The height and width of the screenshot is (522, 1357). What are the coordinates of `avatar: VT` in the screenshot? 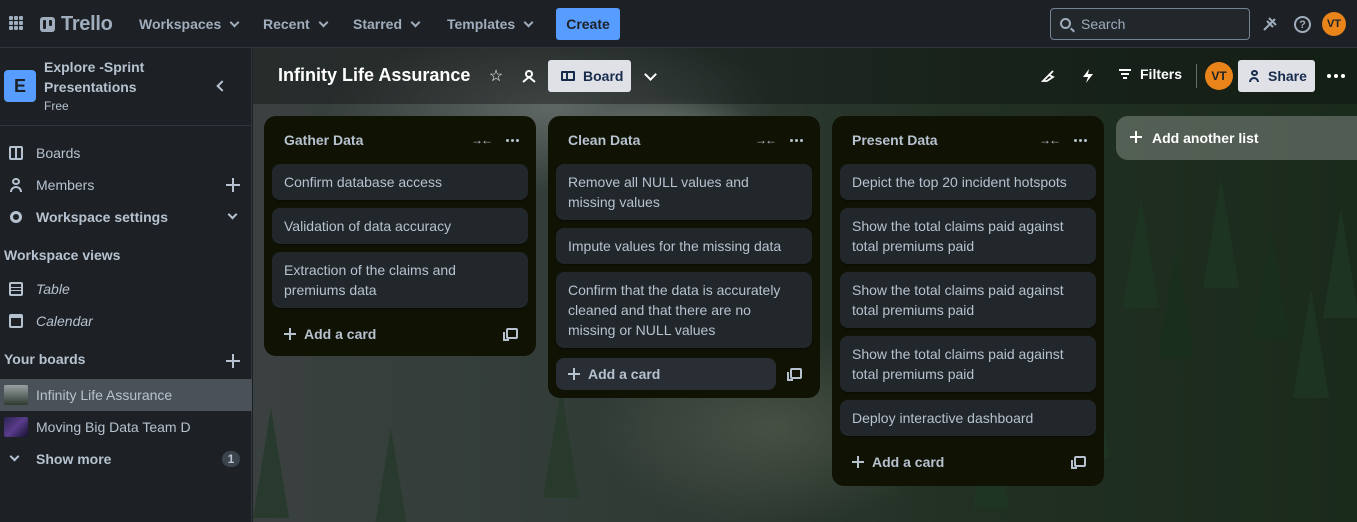 It's located at (1334, 24).